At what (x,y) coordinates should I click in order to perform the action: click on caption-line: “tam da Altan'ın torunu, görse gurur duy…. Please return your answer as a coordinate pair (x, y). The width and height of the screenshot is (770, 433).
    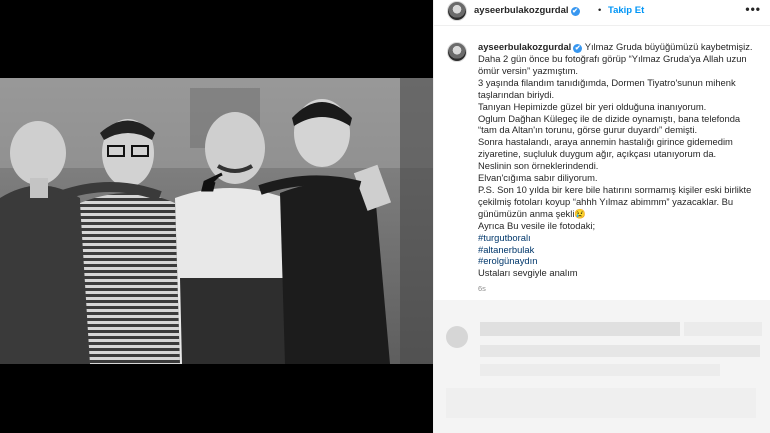
    Looking at the image, I should click on (588, 130).